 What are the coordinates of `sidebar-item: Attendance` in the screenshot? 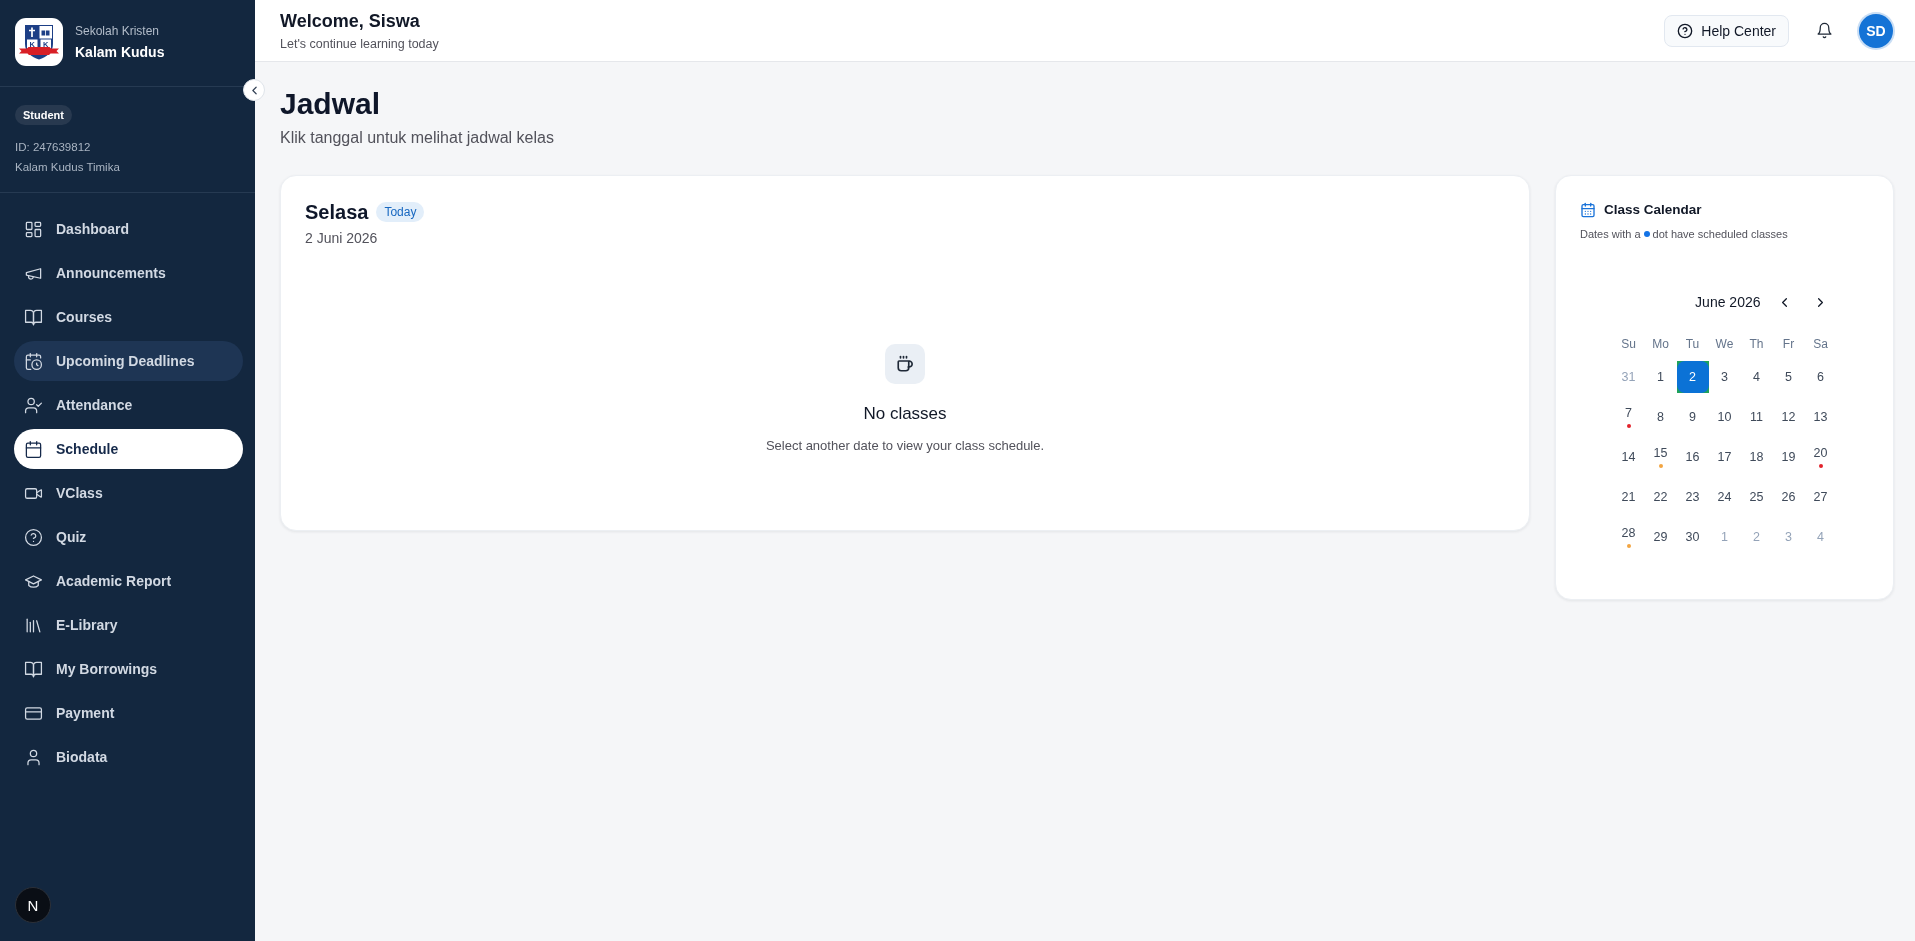 It's located at (128, 405).